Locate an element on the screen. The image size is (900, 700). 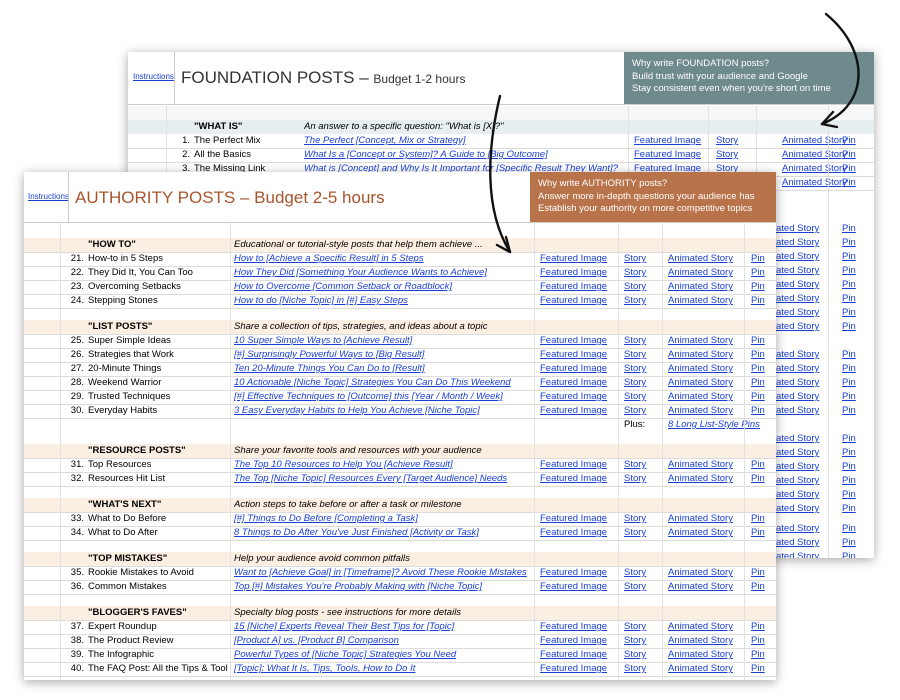
authority-instructions-link: Instructions is located at coordinates (48, 196).